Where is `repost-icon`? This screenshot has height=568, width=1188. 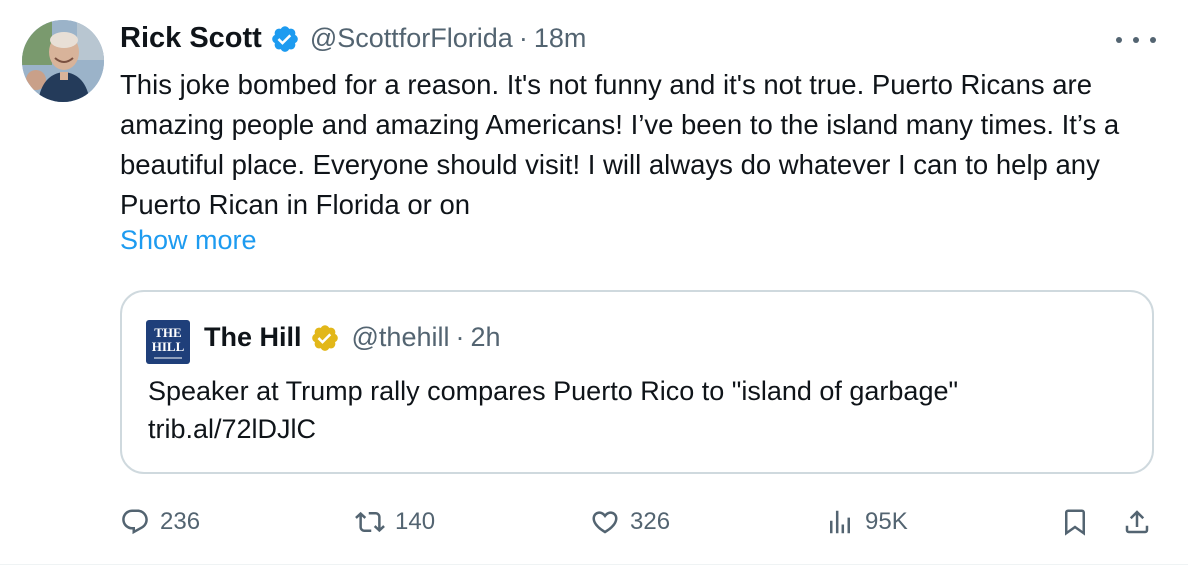
repost-icon is located at coordinates (370, 522).